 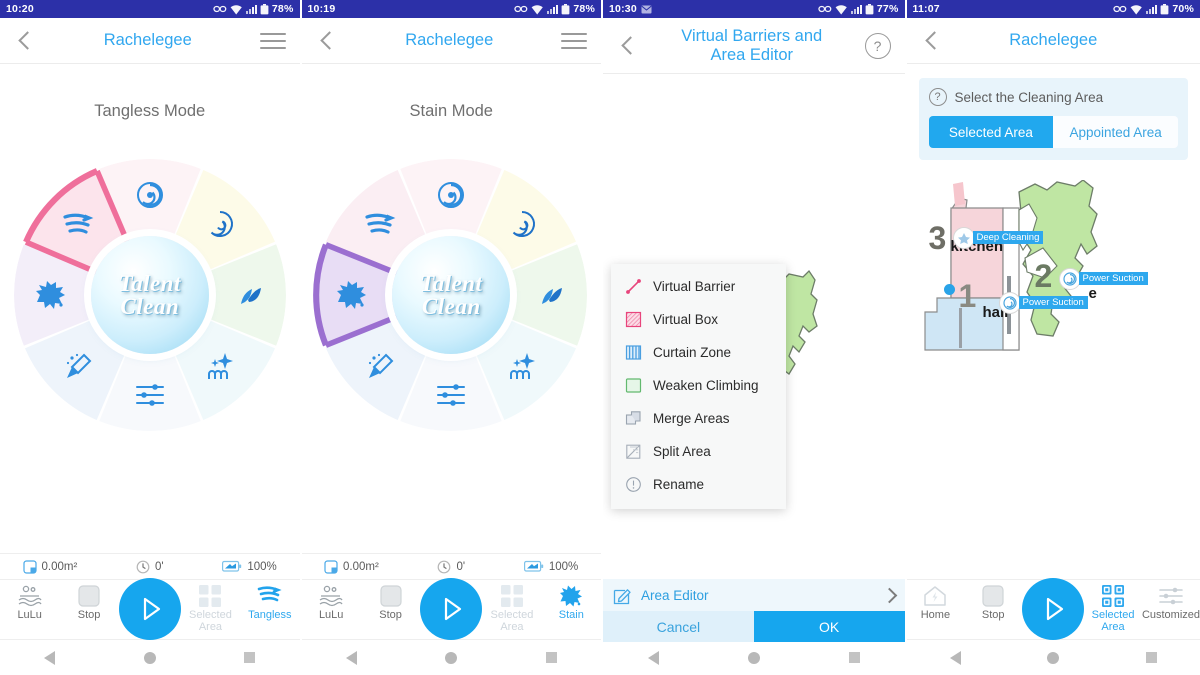 I want to click on action-tangless: Tangless, so click(x=269, y=603).